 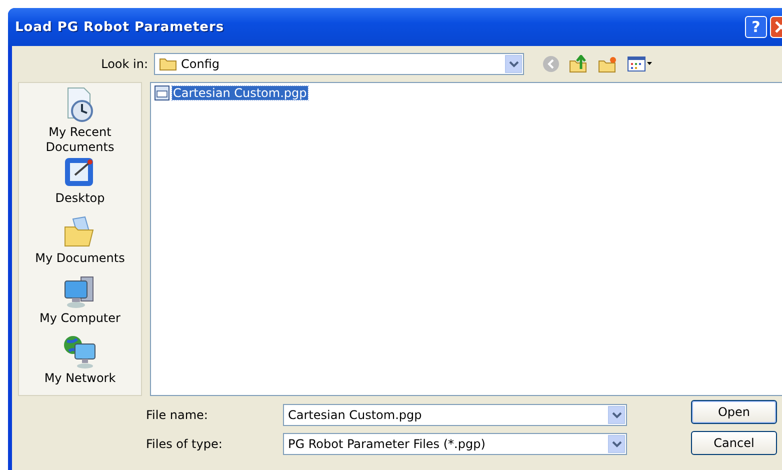 I want to click on window-title: Load PG Robot Parameters, so click(x=119, y=27).